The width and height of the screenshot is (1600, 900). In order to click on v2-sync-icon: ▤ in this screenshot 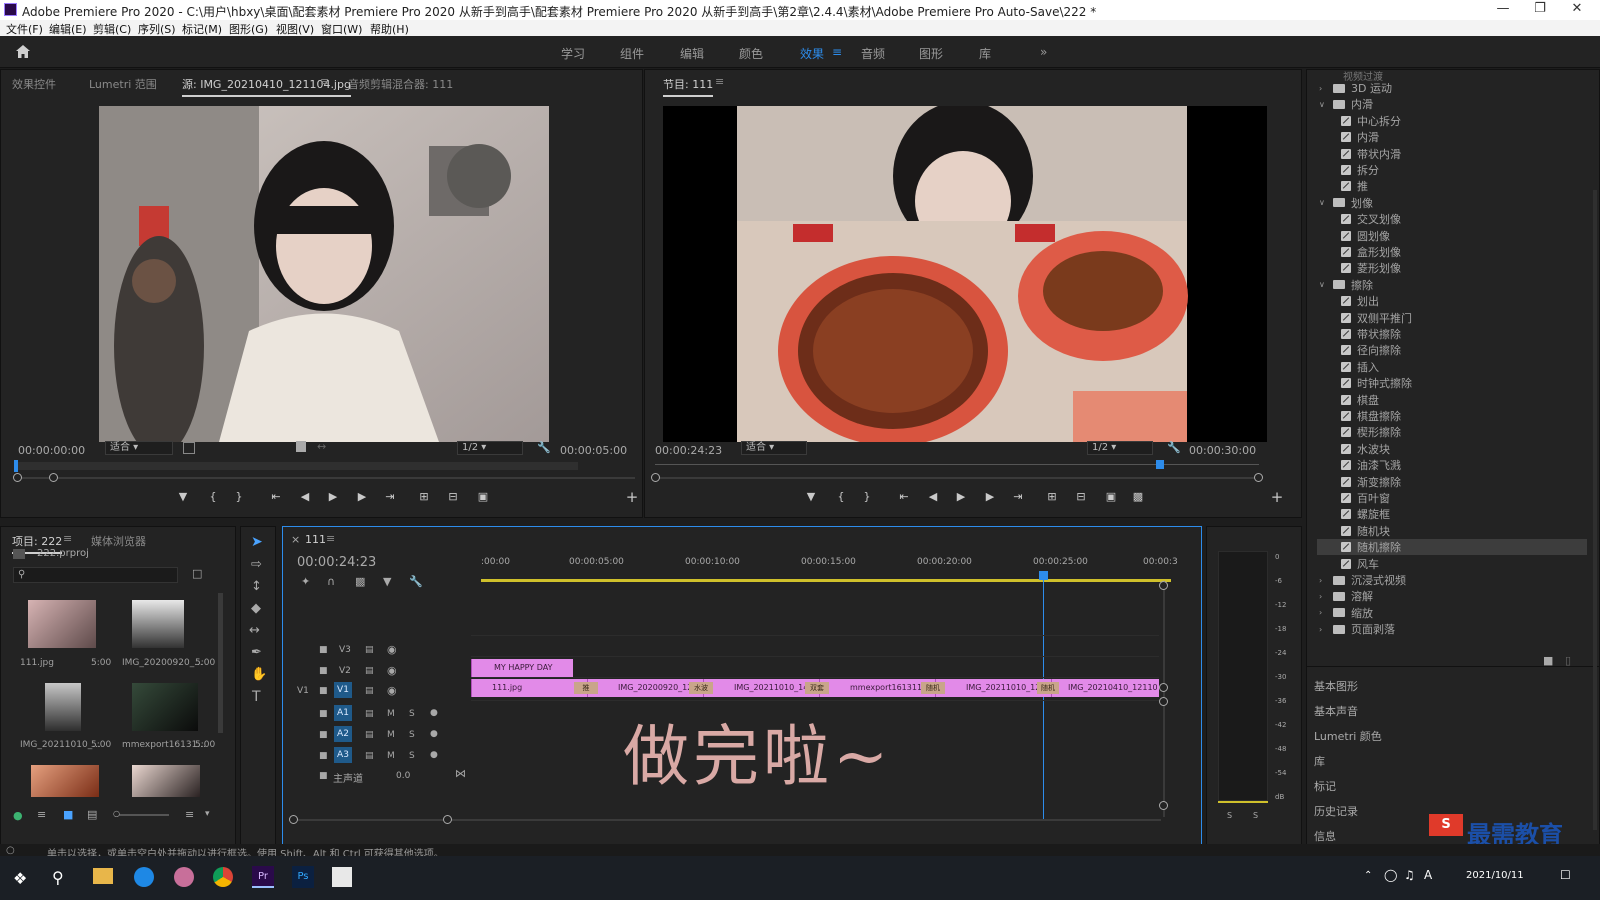, I will do `click(369, 671)`.